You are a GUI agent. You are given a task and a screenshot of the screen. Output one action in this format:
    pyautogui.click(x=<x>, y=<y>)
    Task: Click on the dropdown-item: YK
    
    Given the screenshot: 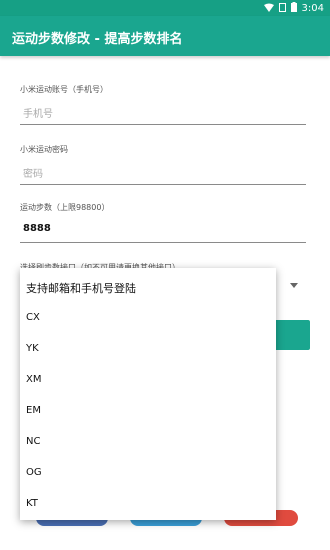 What is the action you would take?
    pyautogui.click(x=32, y=348)
    